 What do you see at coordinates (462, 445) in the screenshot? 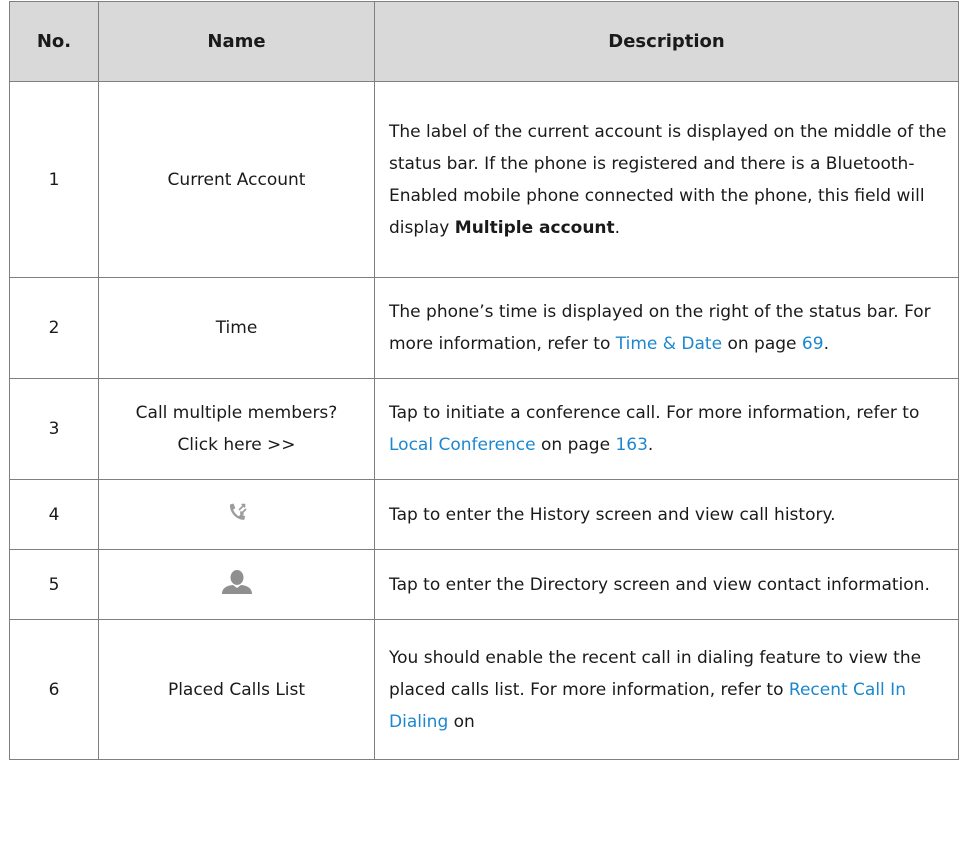
I see `local-conference-link: Local Conference` at bounding box center [462, 445].